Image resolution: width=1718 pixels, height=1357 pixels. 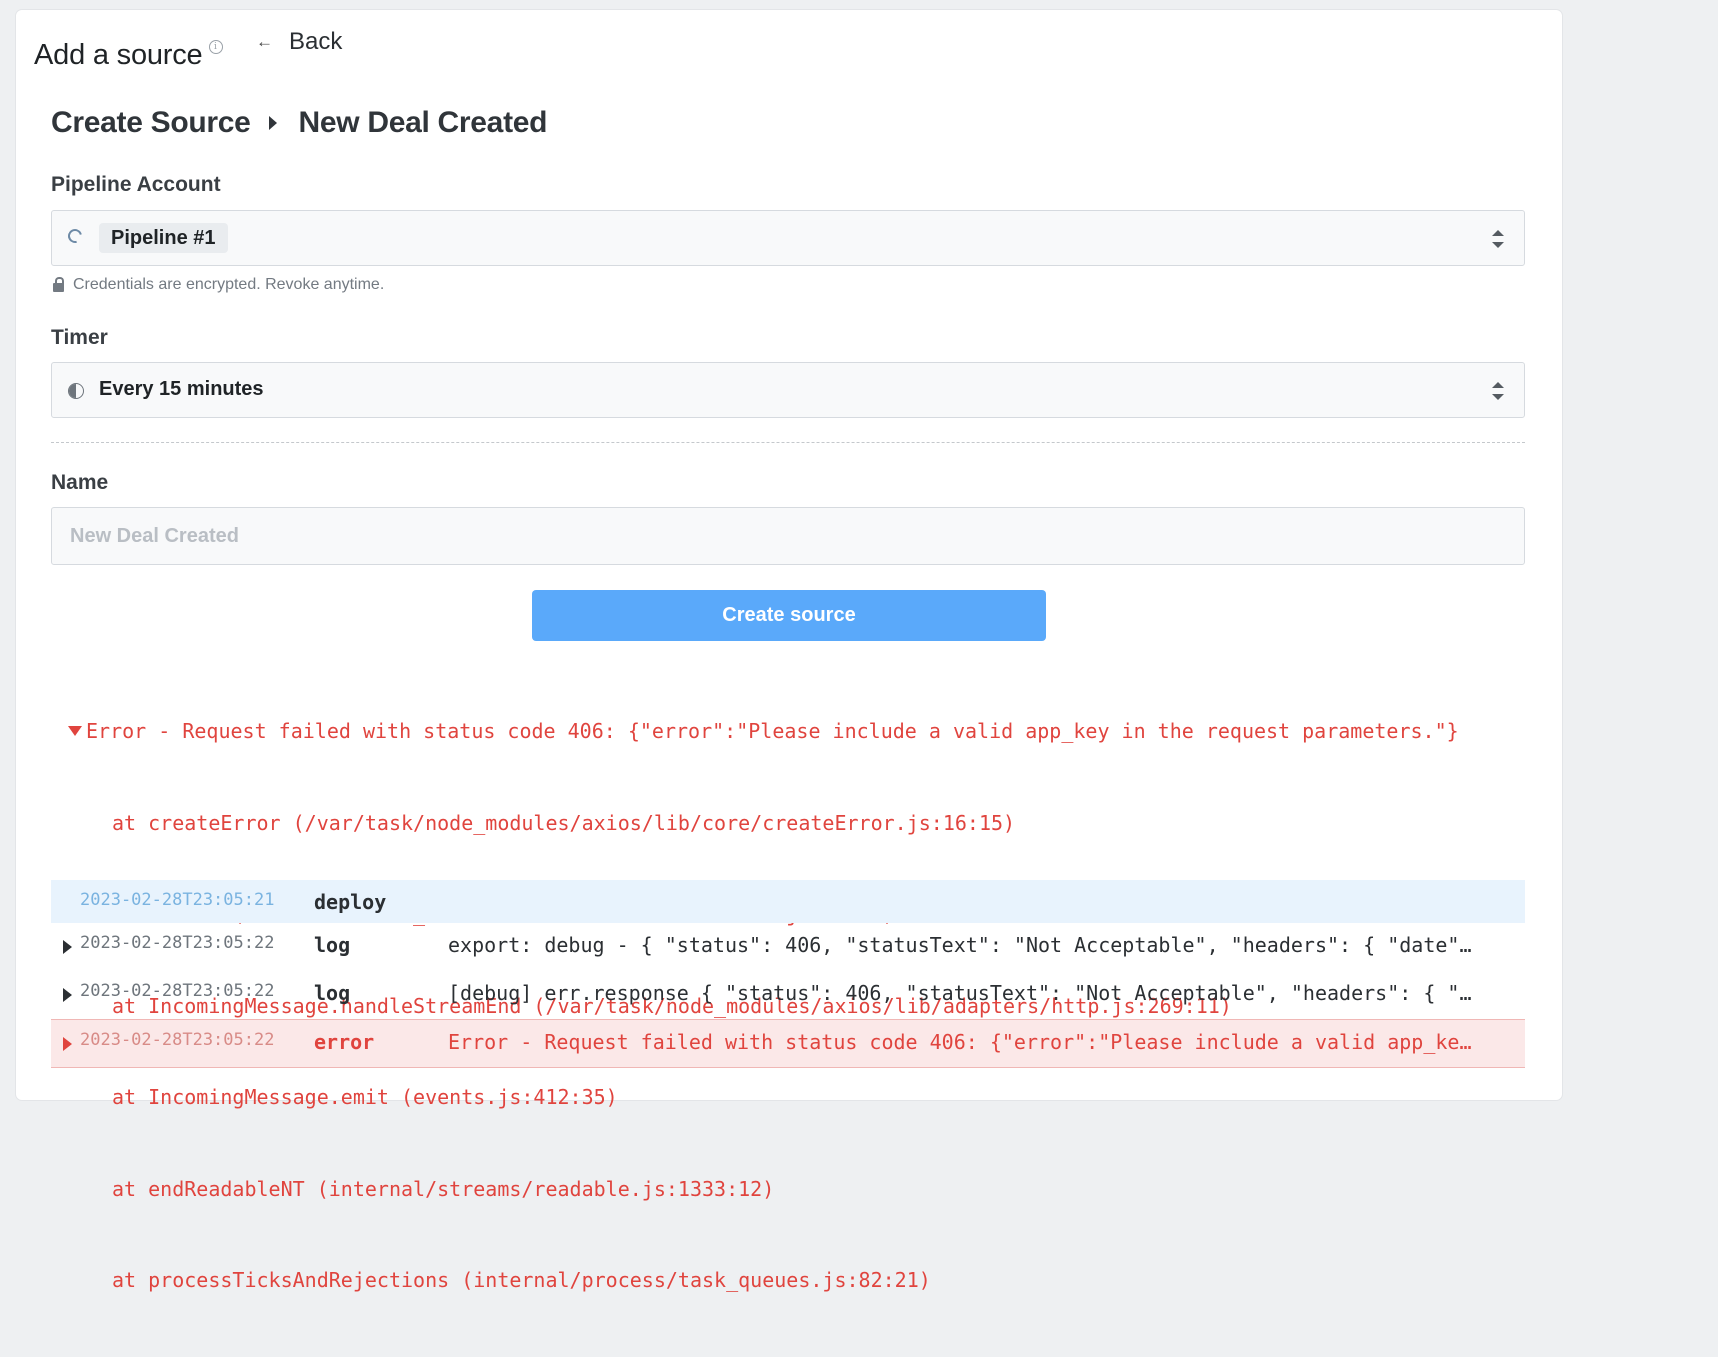 What do you see at coordinates (344, 1042) in the screenshot?
I see `log-level: error` at bounding box center [344, 1042].